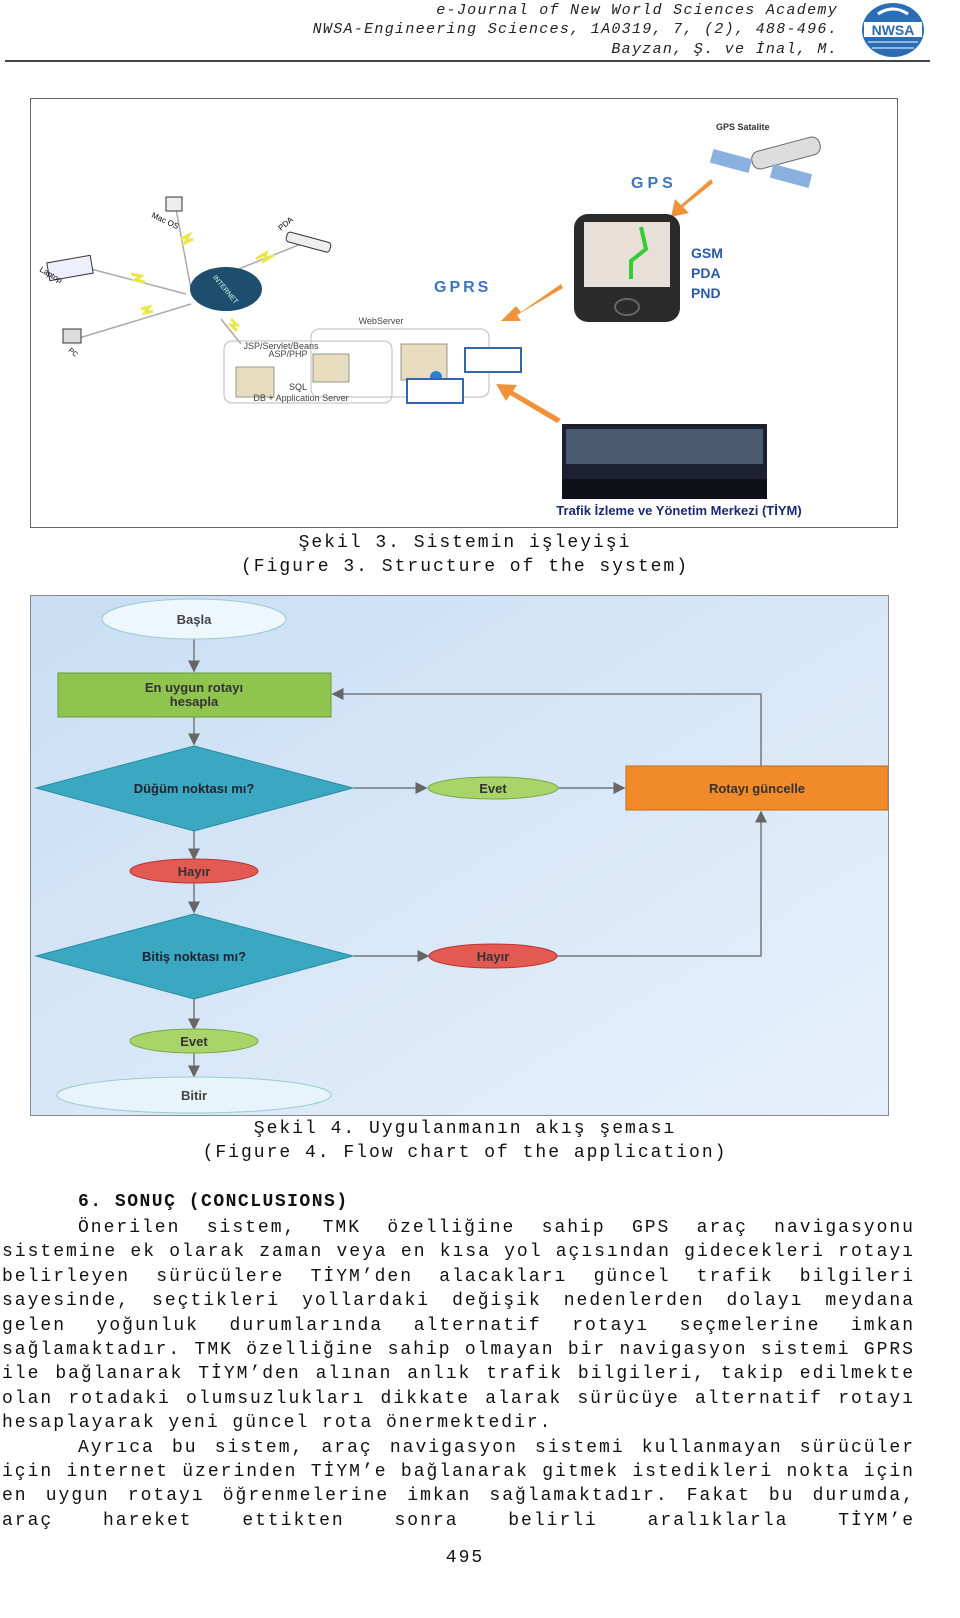 This screenshot has height=1618, width=960. I want to click on section-heading: 6. SONUÇ (CONCLUSIONS), so click(213, 1202).